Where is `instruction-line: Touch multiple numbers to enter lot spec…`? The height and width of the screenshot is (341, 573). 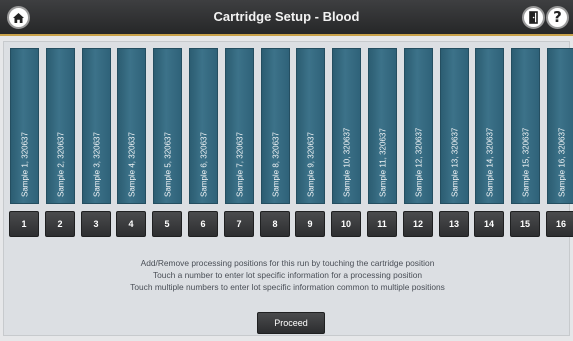
instruction-line: Touch multiple numbers to enter lot spec… is located at coordinates (287, 287).